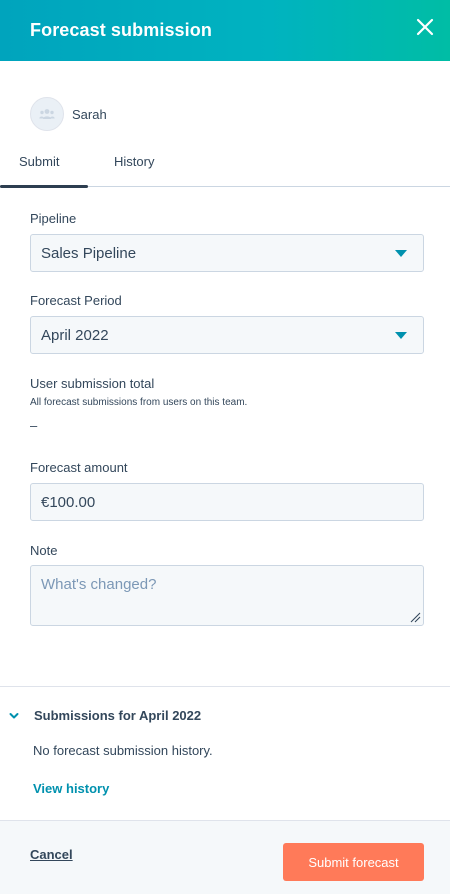 This screenshot has width=450, height=894. Describe the element at coordinates (92, 383) in the screenshot. I see `user-submission-total-label: User submission total` at that location.